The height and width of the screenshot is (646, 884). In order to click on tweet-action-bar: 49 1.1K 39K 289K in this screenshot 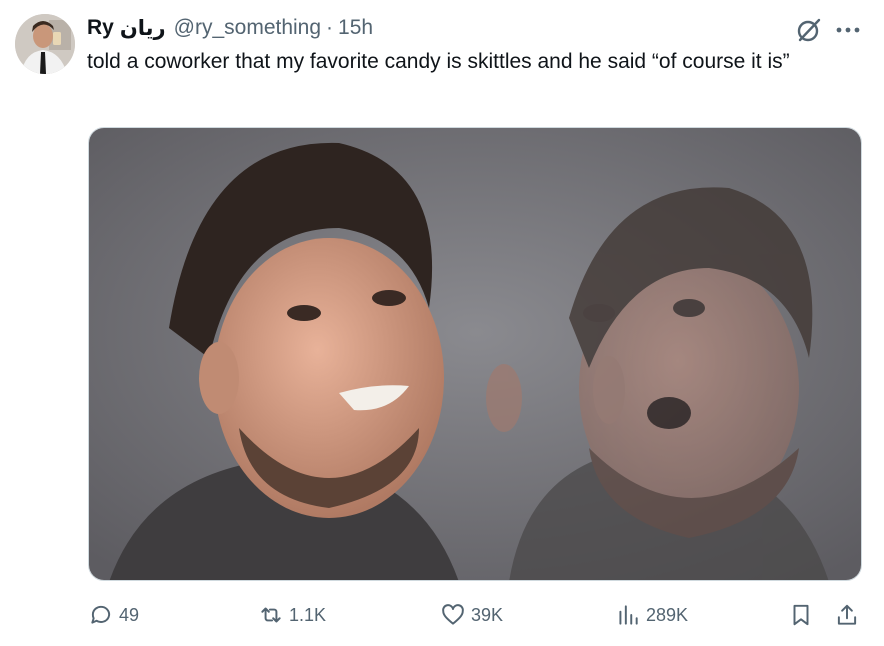, I will do `click(442, 615)`.